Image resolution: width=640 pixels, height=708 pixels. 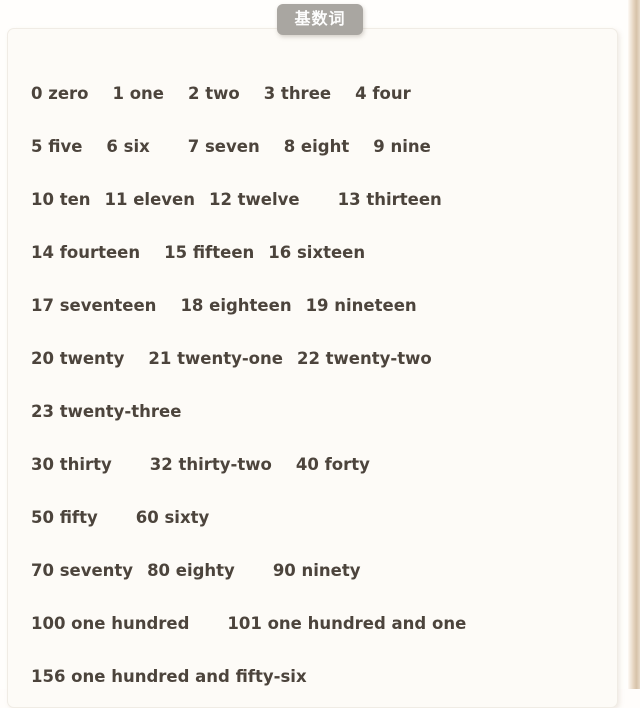 I want to click on number-entry: 40 forty, so click(x=332, y=464).